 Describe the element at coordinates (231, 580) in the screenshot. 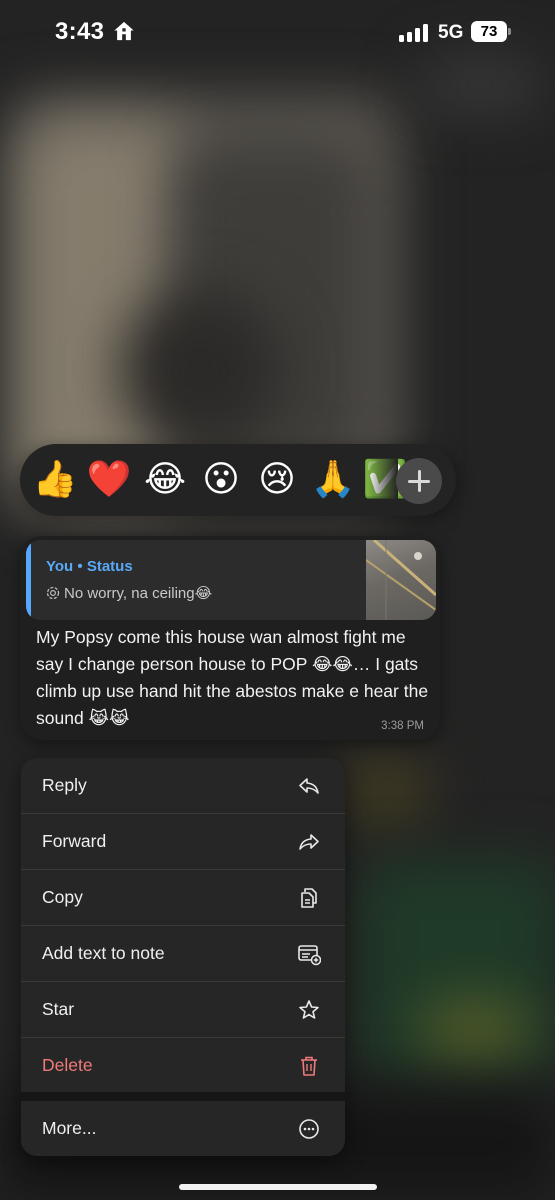

I see `quoted-status-reply: You • Status No worry, na ceiling😂` at that location.